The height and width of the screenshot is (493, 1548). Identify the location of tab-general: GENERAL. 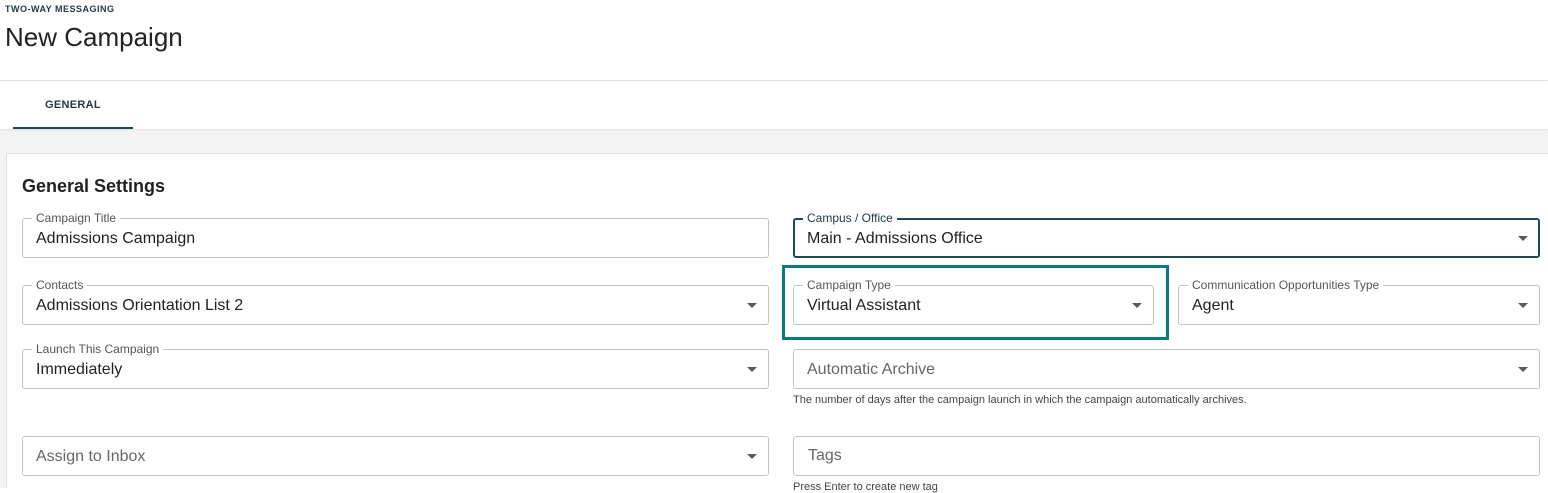
(73, 105).